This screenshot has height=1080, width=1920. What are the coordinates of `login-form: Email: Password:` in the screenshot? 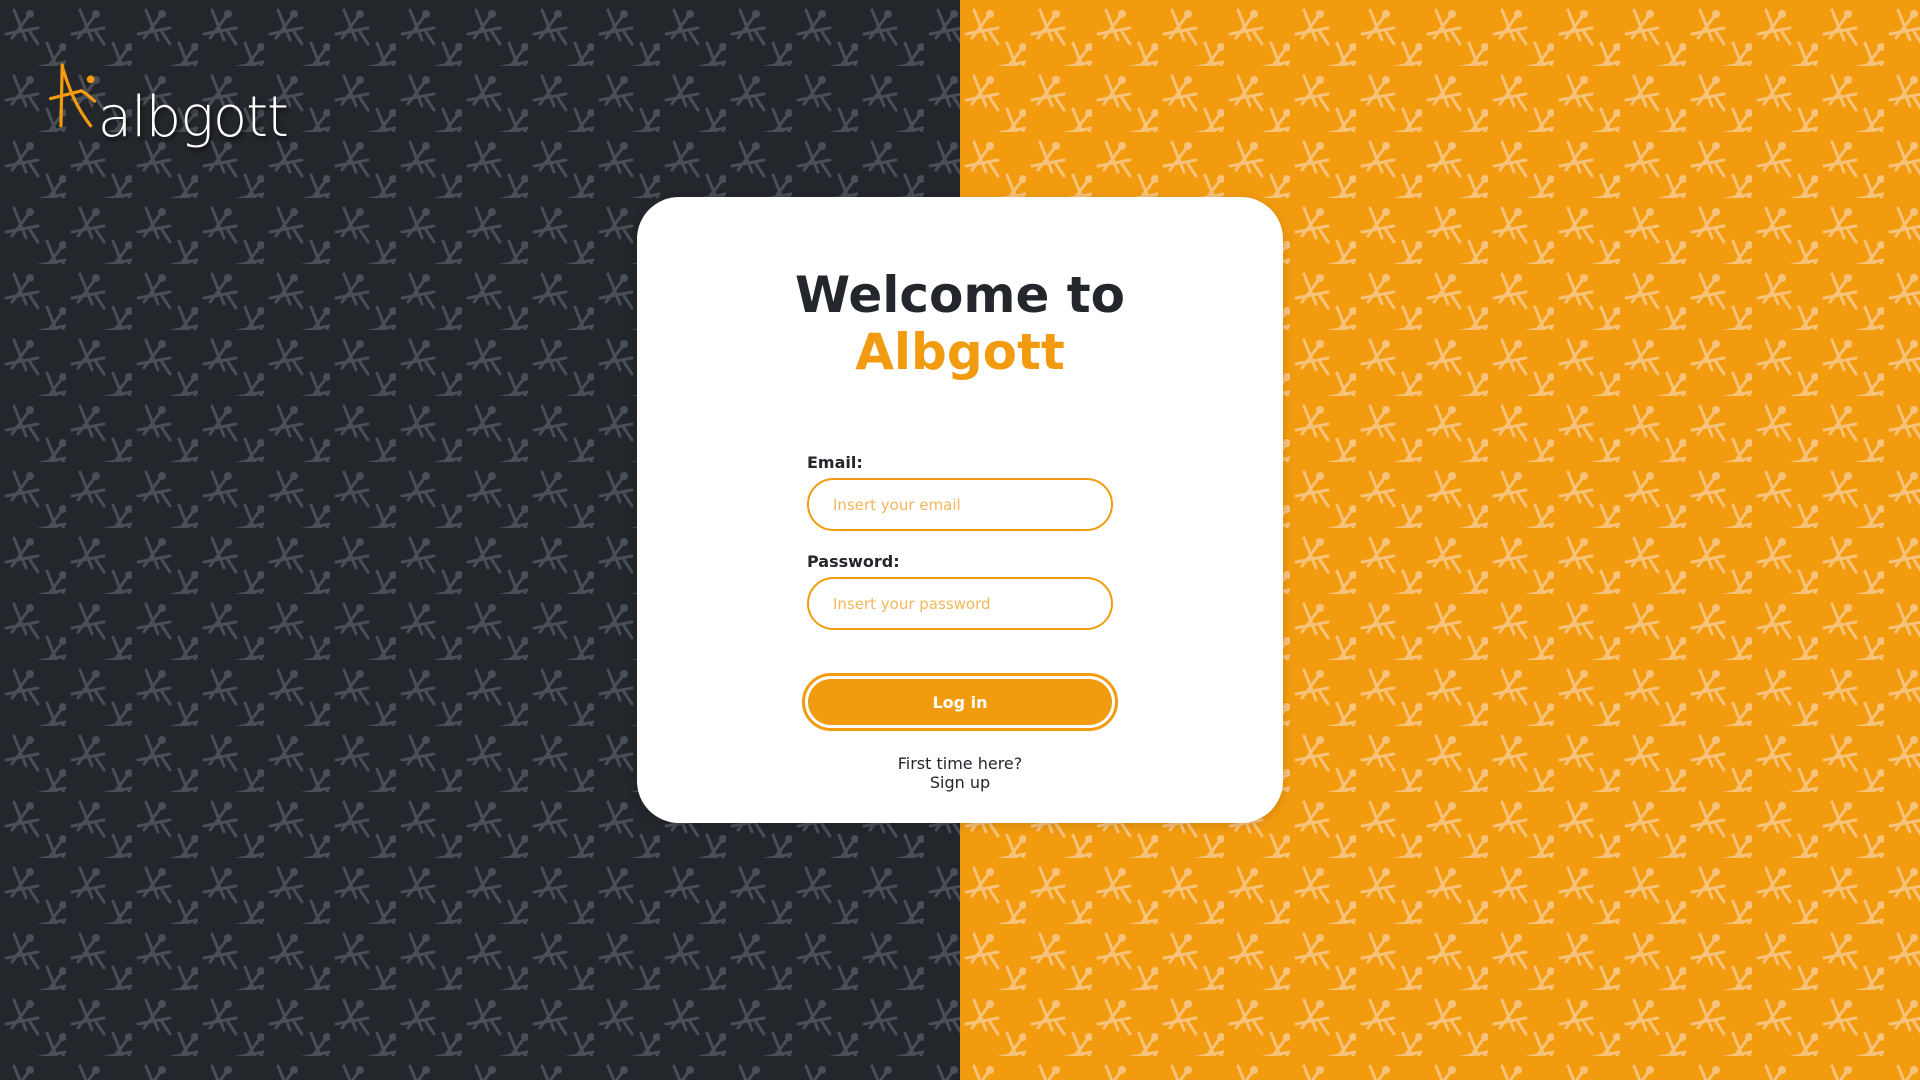 It's located at (960, 542).